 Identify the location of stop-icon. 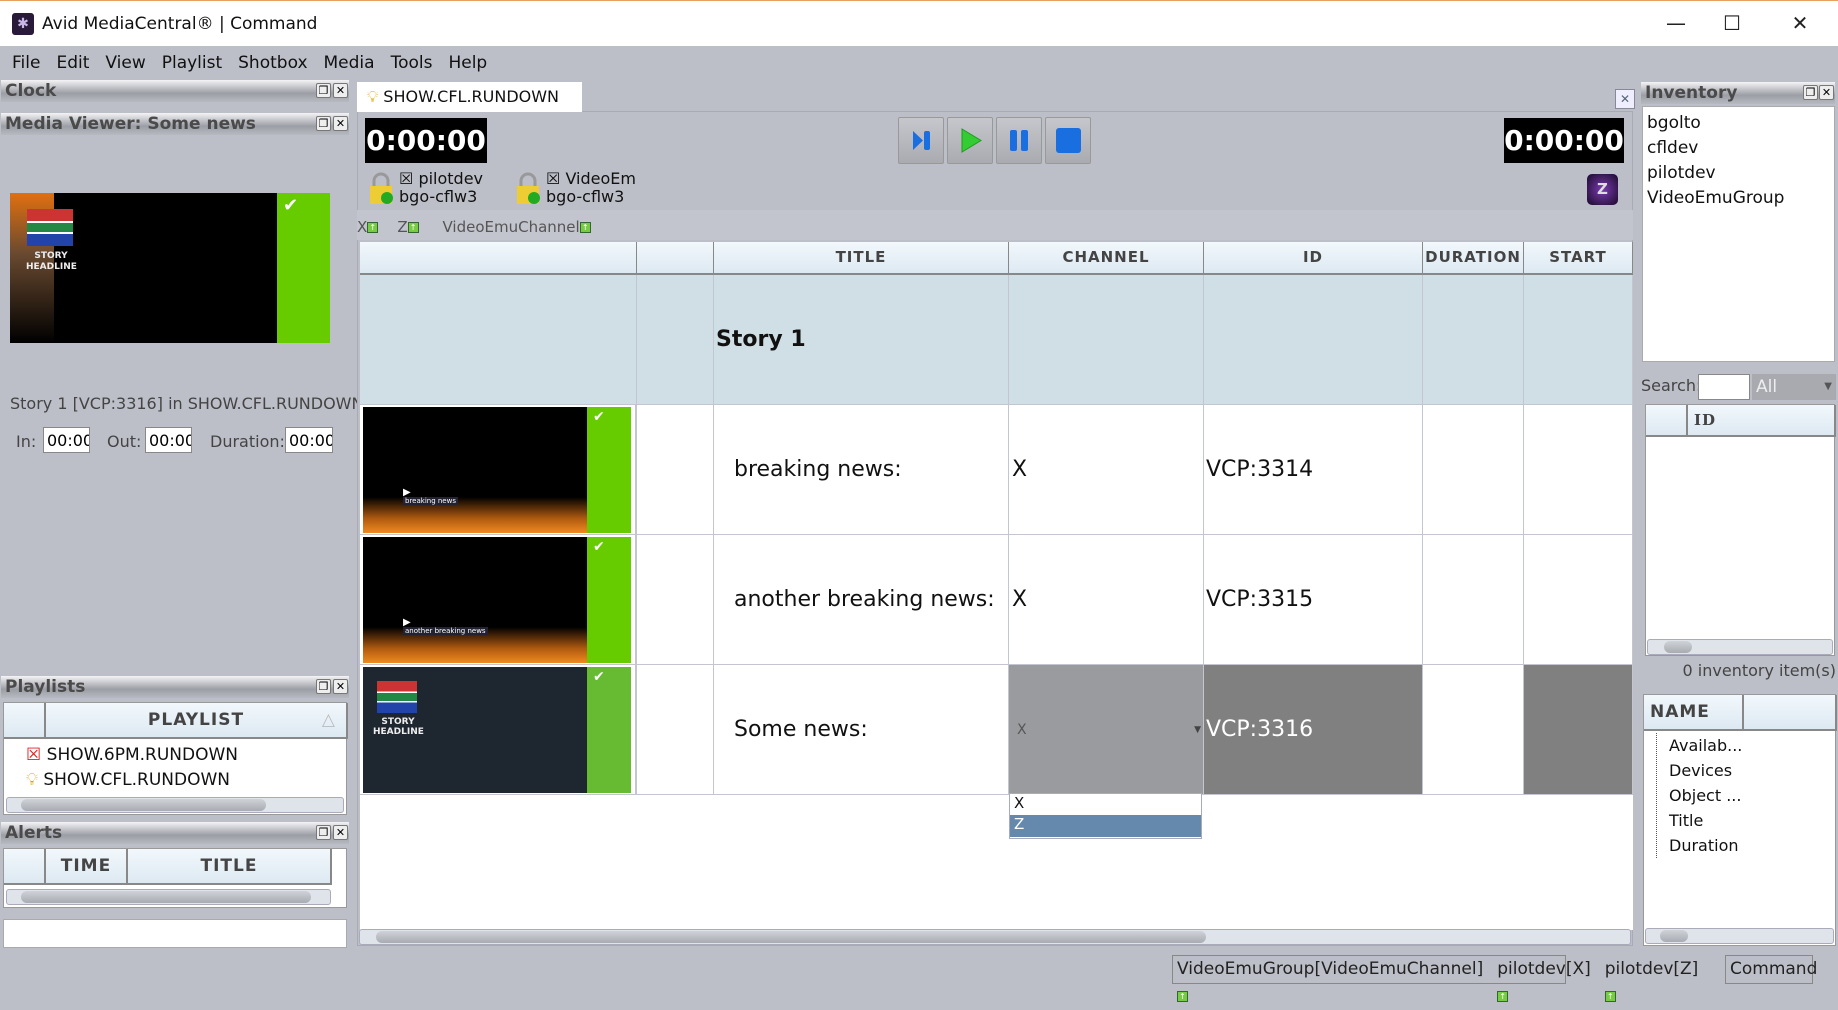
(1068, 140).